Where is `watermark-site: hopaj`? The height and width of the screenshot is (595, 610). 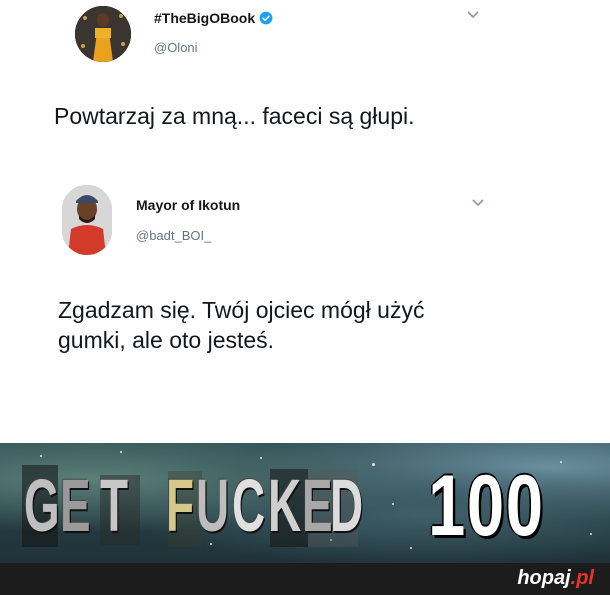
watermark-site: hopaj is located at coordinates (544, 578).